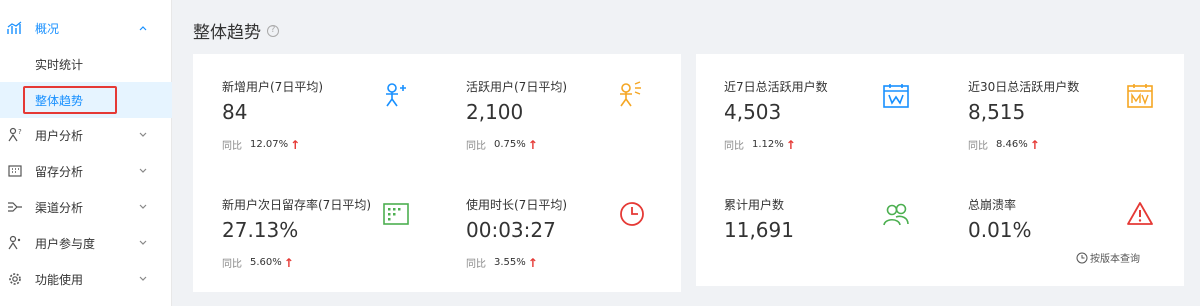 This screenshot has height=306, width=1200. What do you see at coordinates (992, 205) in the screenshot?
I see `metric-label: 总崩溃率` at bounding box center [992, 205].